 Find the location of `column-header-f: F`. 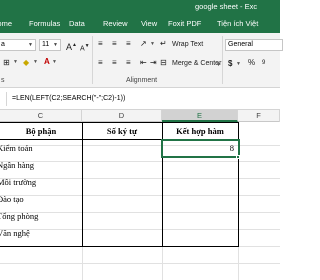

column-header-f: F is located at coordinates (259, 116).